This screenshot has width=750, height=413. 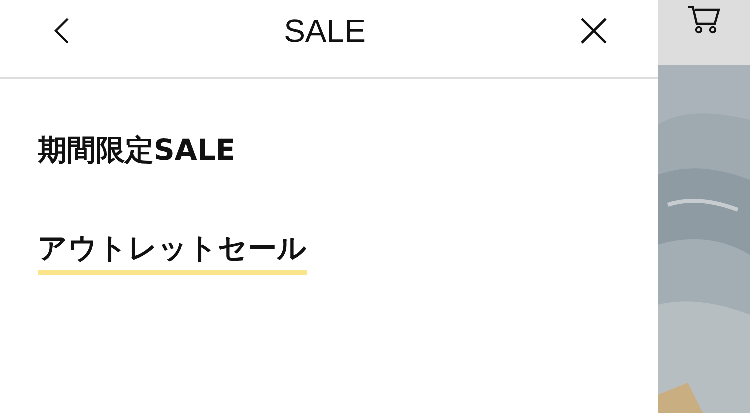 I want to click on menu-link: 期間限定SALE, so click(x=137, y=154).